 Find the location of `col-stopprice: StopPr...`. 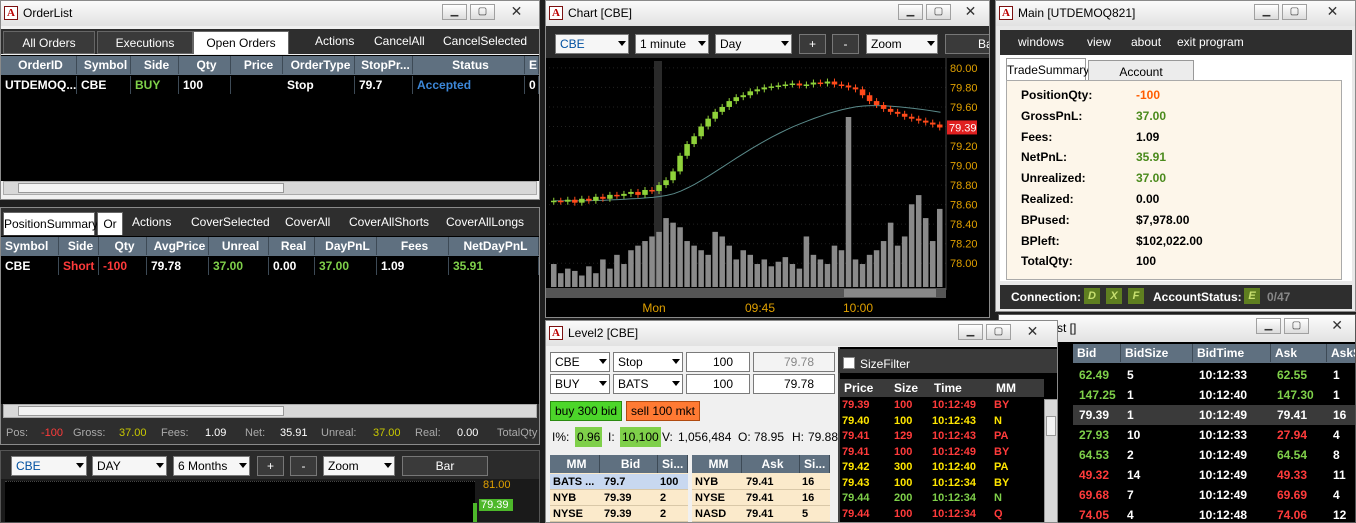

col-stopprice: StopPr... is located at coordinates (384, 65).